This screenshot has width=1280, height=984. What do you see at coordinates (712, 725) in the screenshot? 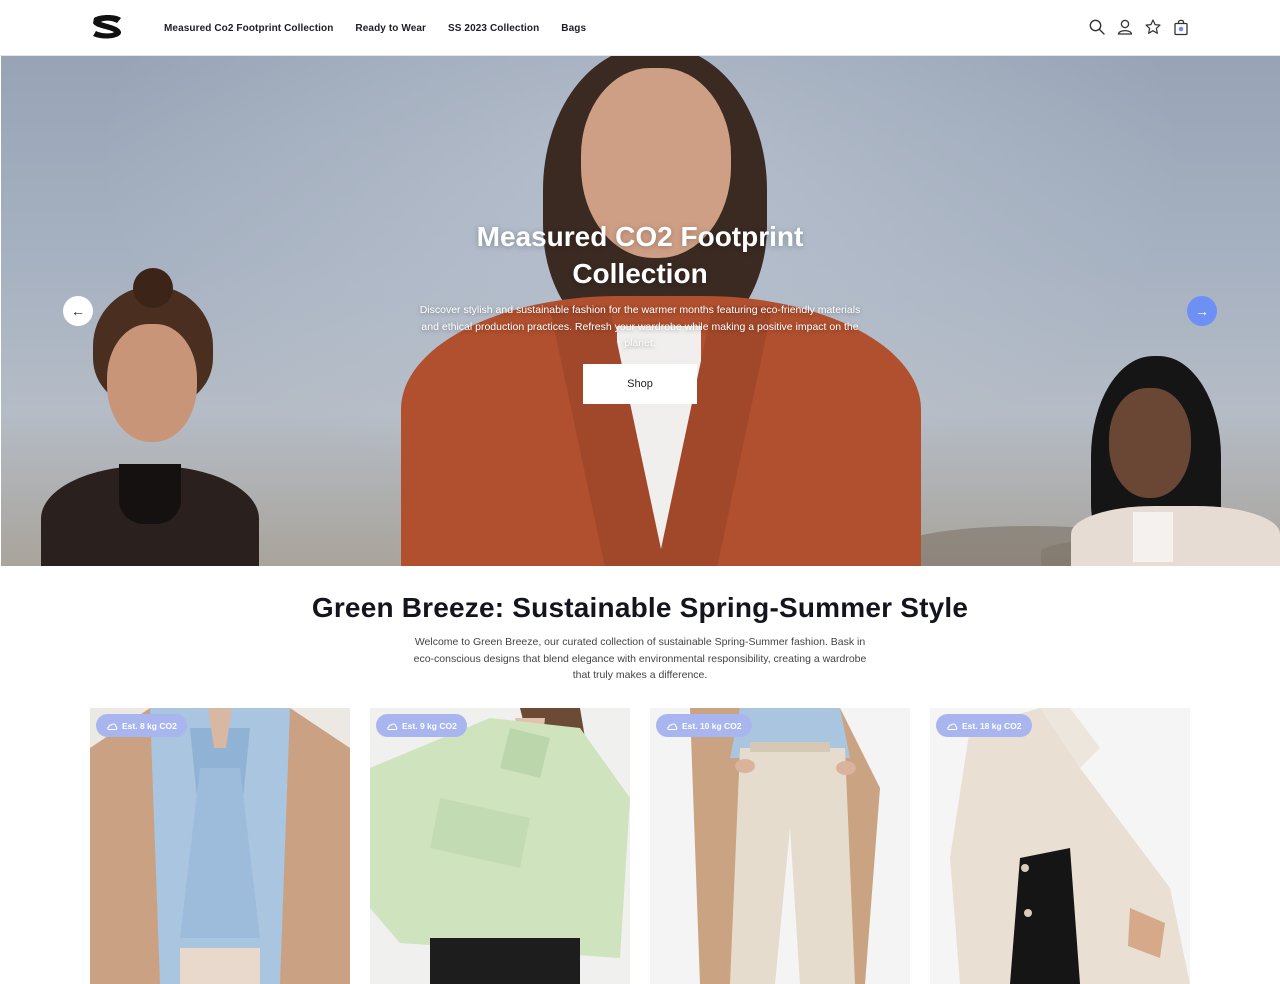
I see `co2-badge-label: Est. 10 kg CO2` at bounding box center [712, 725].